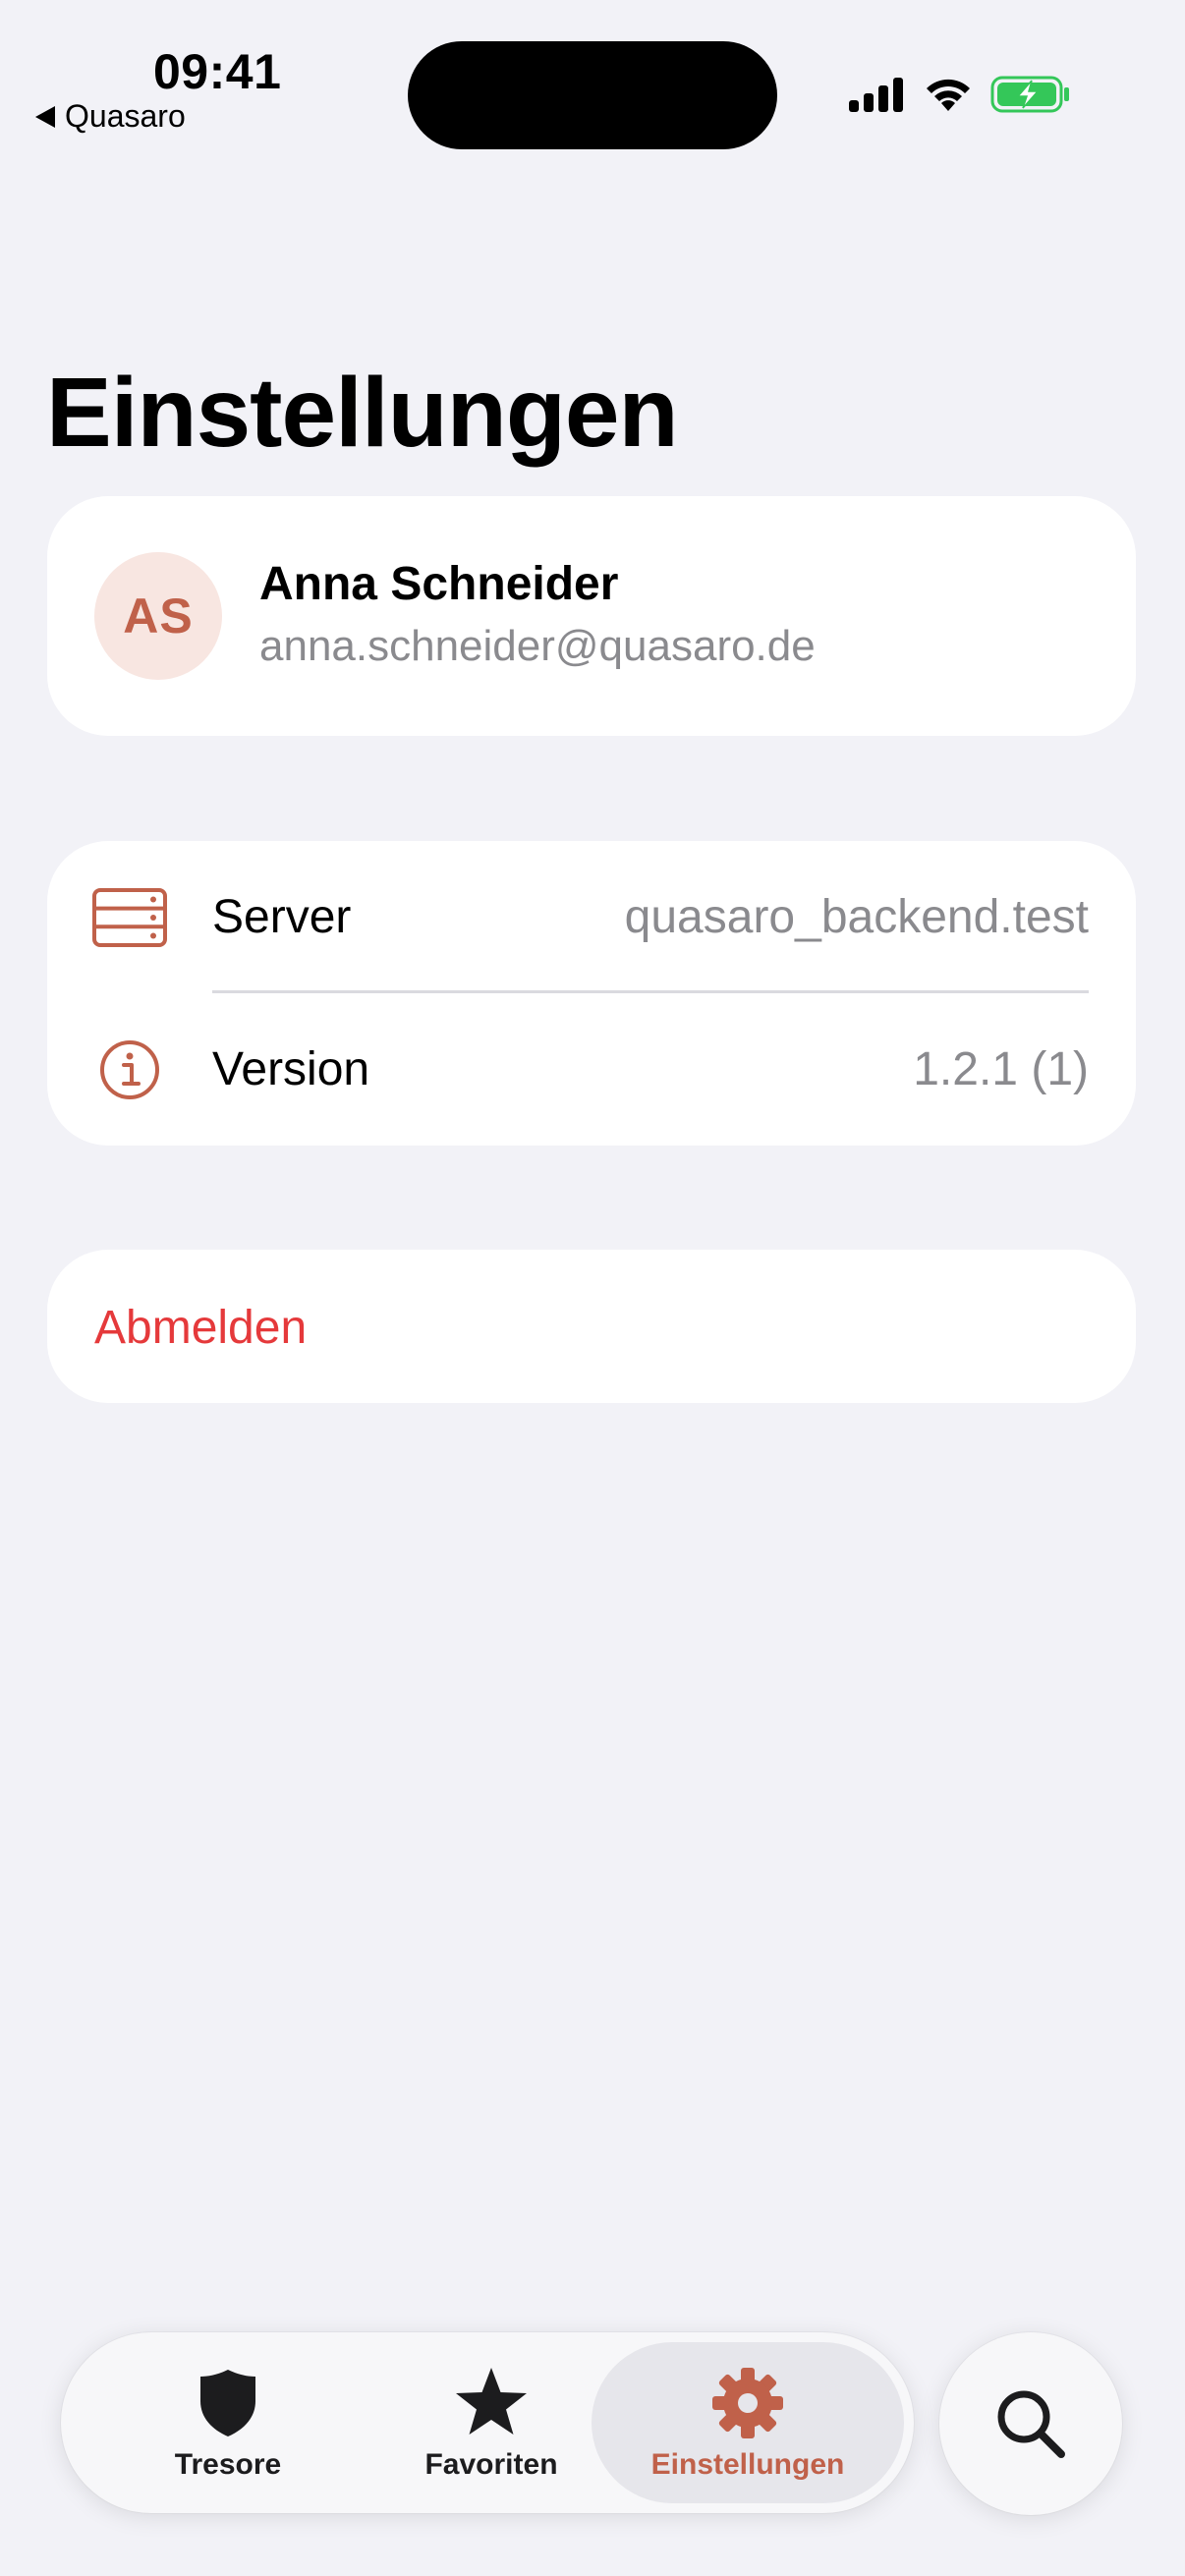 The height and width of the screenshot is (2576, 1185). Describe the element at coordinates (538, 646) in the screenshot. I see `profile-email: anna.schneider@quasaro.de` at that location.